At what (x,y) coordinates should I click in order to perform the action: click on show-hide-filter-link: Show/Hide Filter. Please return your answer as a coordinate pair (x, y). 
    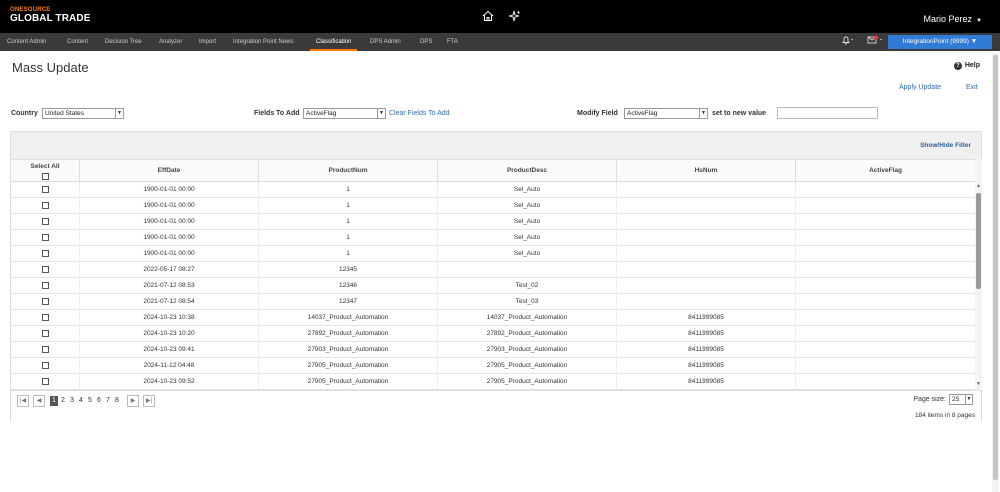
    Looking at the image, I should click on (945, 145).